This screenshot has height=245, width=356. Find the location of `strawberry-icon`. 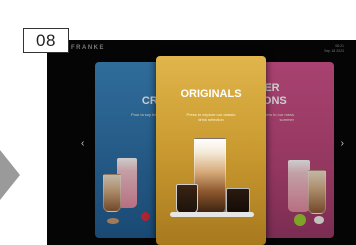

strawberry-icon is located at coordinates (145, 216).